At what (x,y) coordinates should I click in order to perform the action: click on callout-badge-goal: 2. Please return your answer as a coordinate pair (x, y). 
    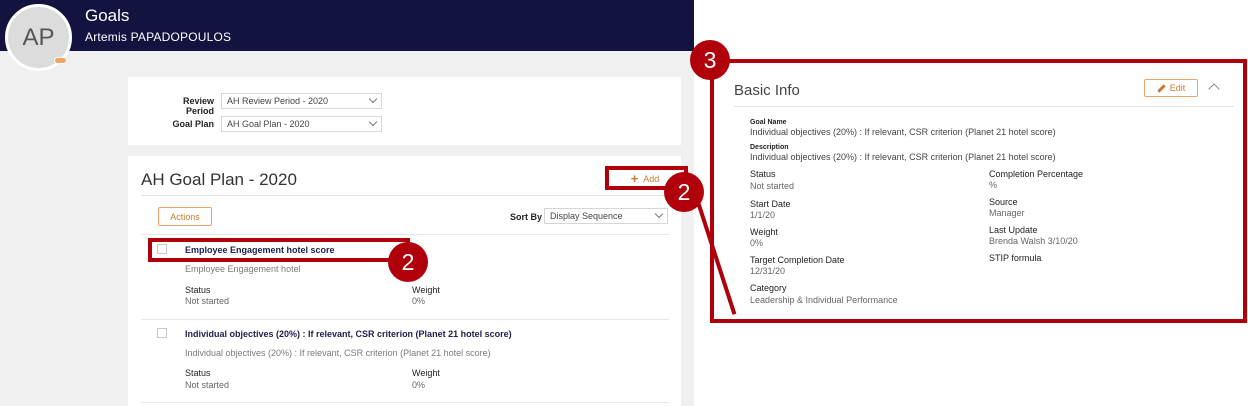
    Looking at the image, I should click on (408, 262).